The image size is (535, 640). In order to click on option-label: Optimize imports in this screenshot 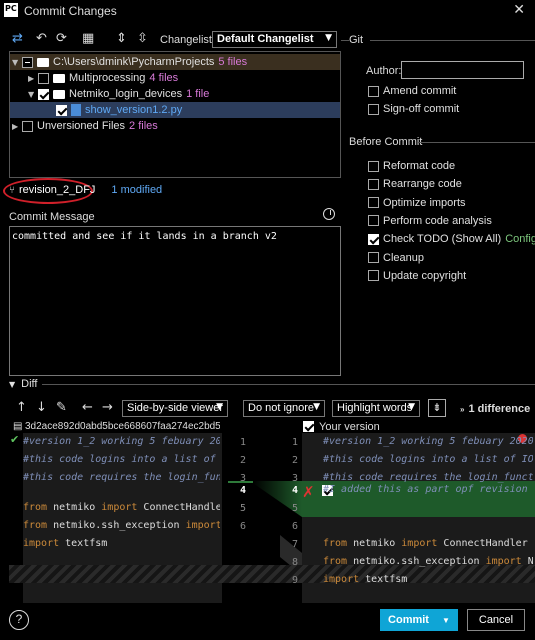, I will do `click(424, 202)`.